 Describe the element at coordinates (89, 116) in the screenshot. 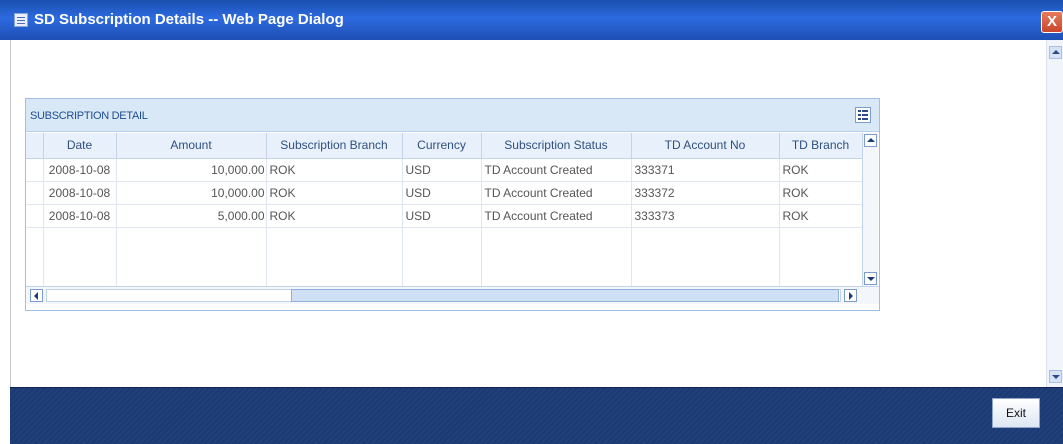

I see `panel-title: SUBSCRIPTION DETAIL` at that location.